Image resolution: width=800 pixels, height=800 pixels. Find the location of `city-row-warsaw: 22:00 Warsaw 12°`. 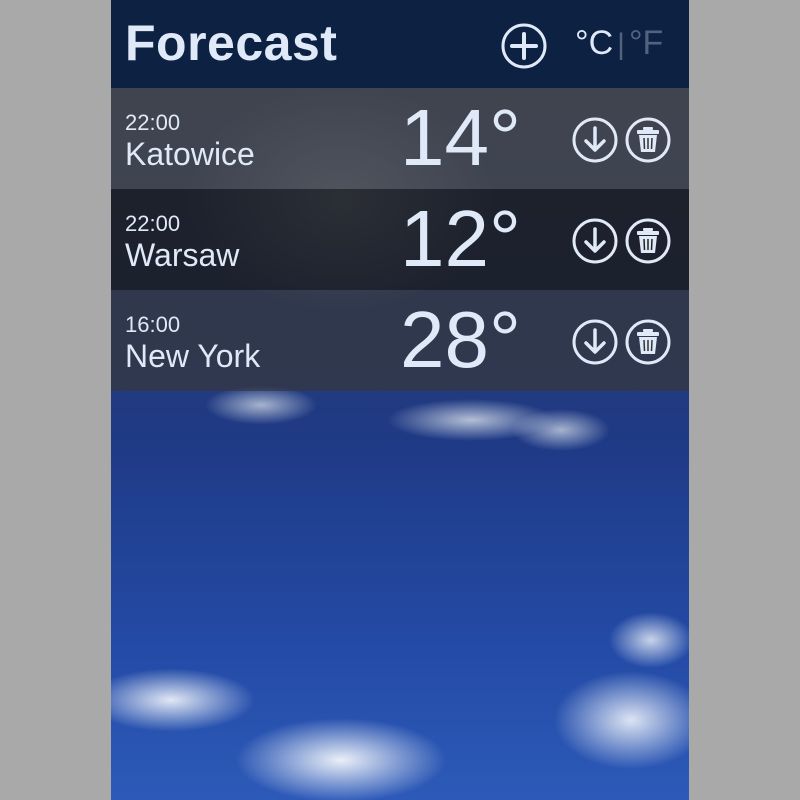

city-row-warsaw: 22:00 Warsaw 12° is located at coordinates (400, 239).